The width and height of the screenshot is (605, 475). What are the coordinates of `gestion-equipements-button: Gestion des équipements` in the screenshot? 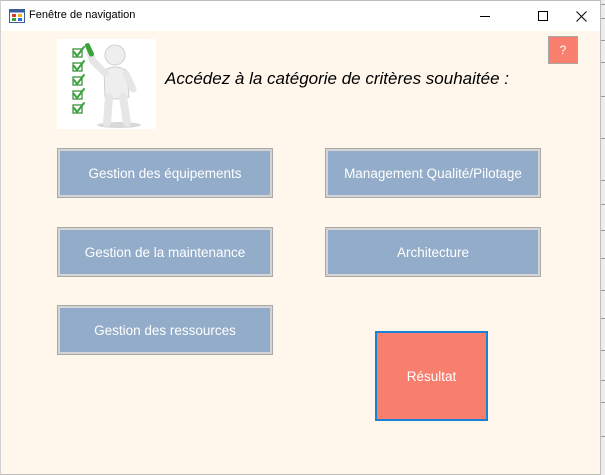 It's located at (165, 173).